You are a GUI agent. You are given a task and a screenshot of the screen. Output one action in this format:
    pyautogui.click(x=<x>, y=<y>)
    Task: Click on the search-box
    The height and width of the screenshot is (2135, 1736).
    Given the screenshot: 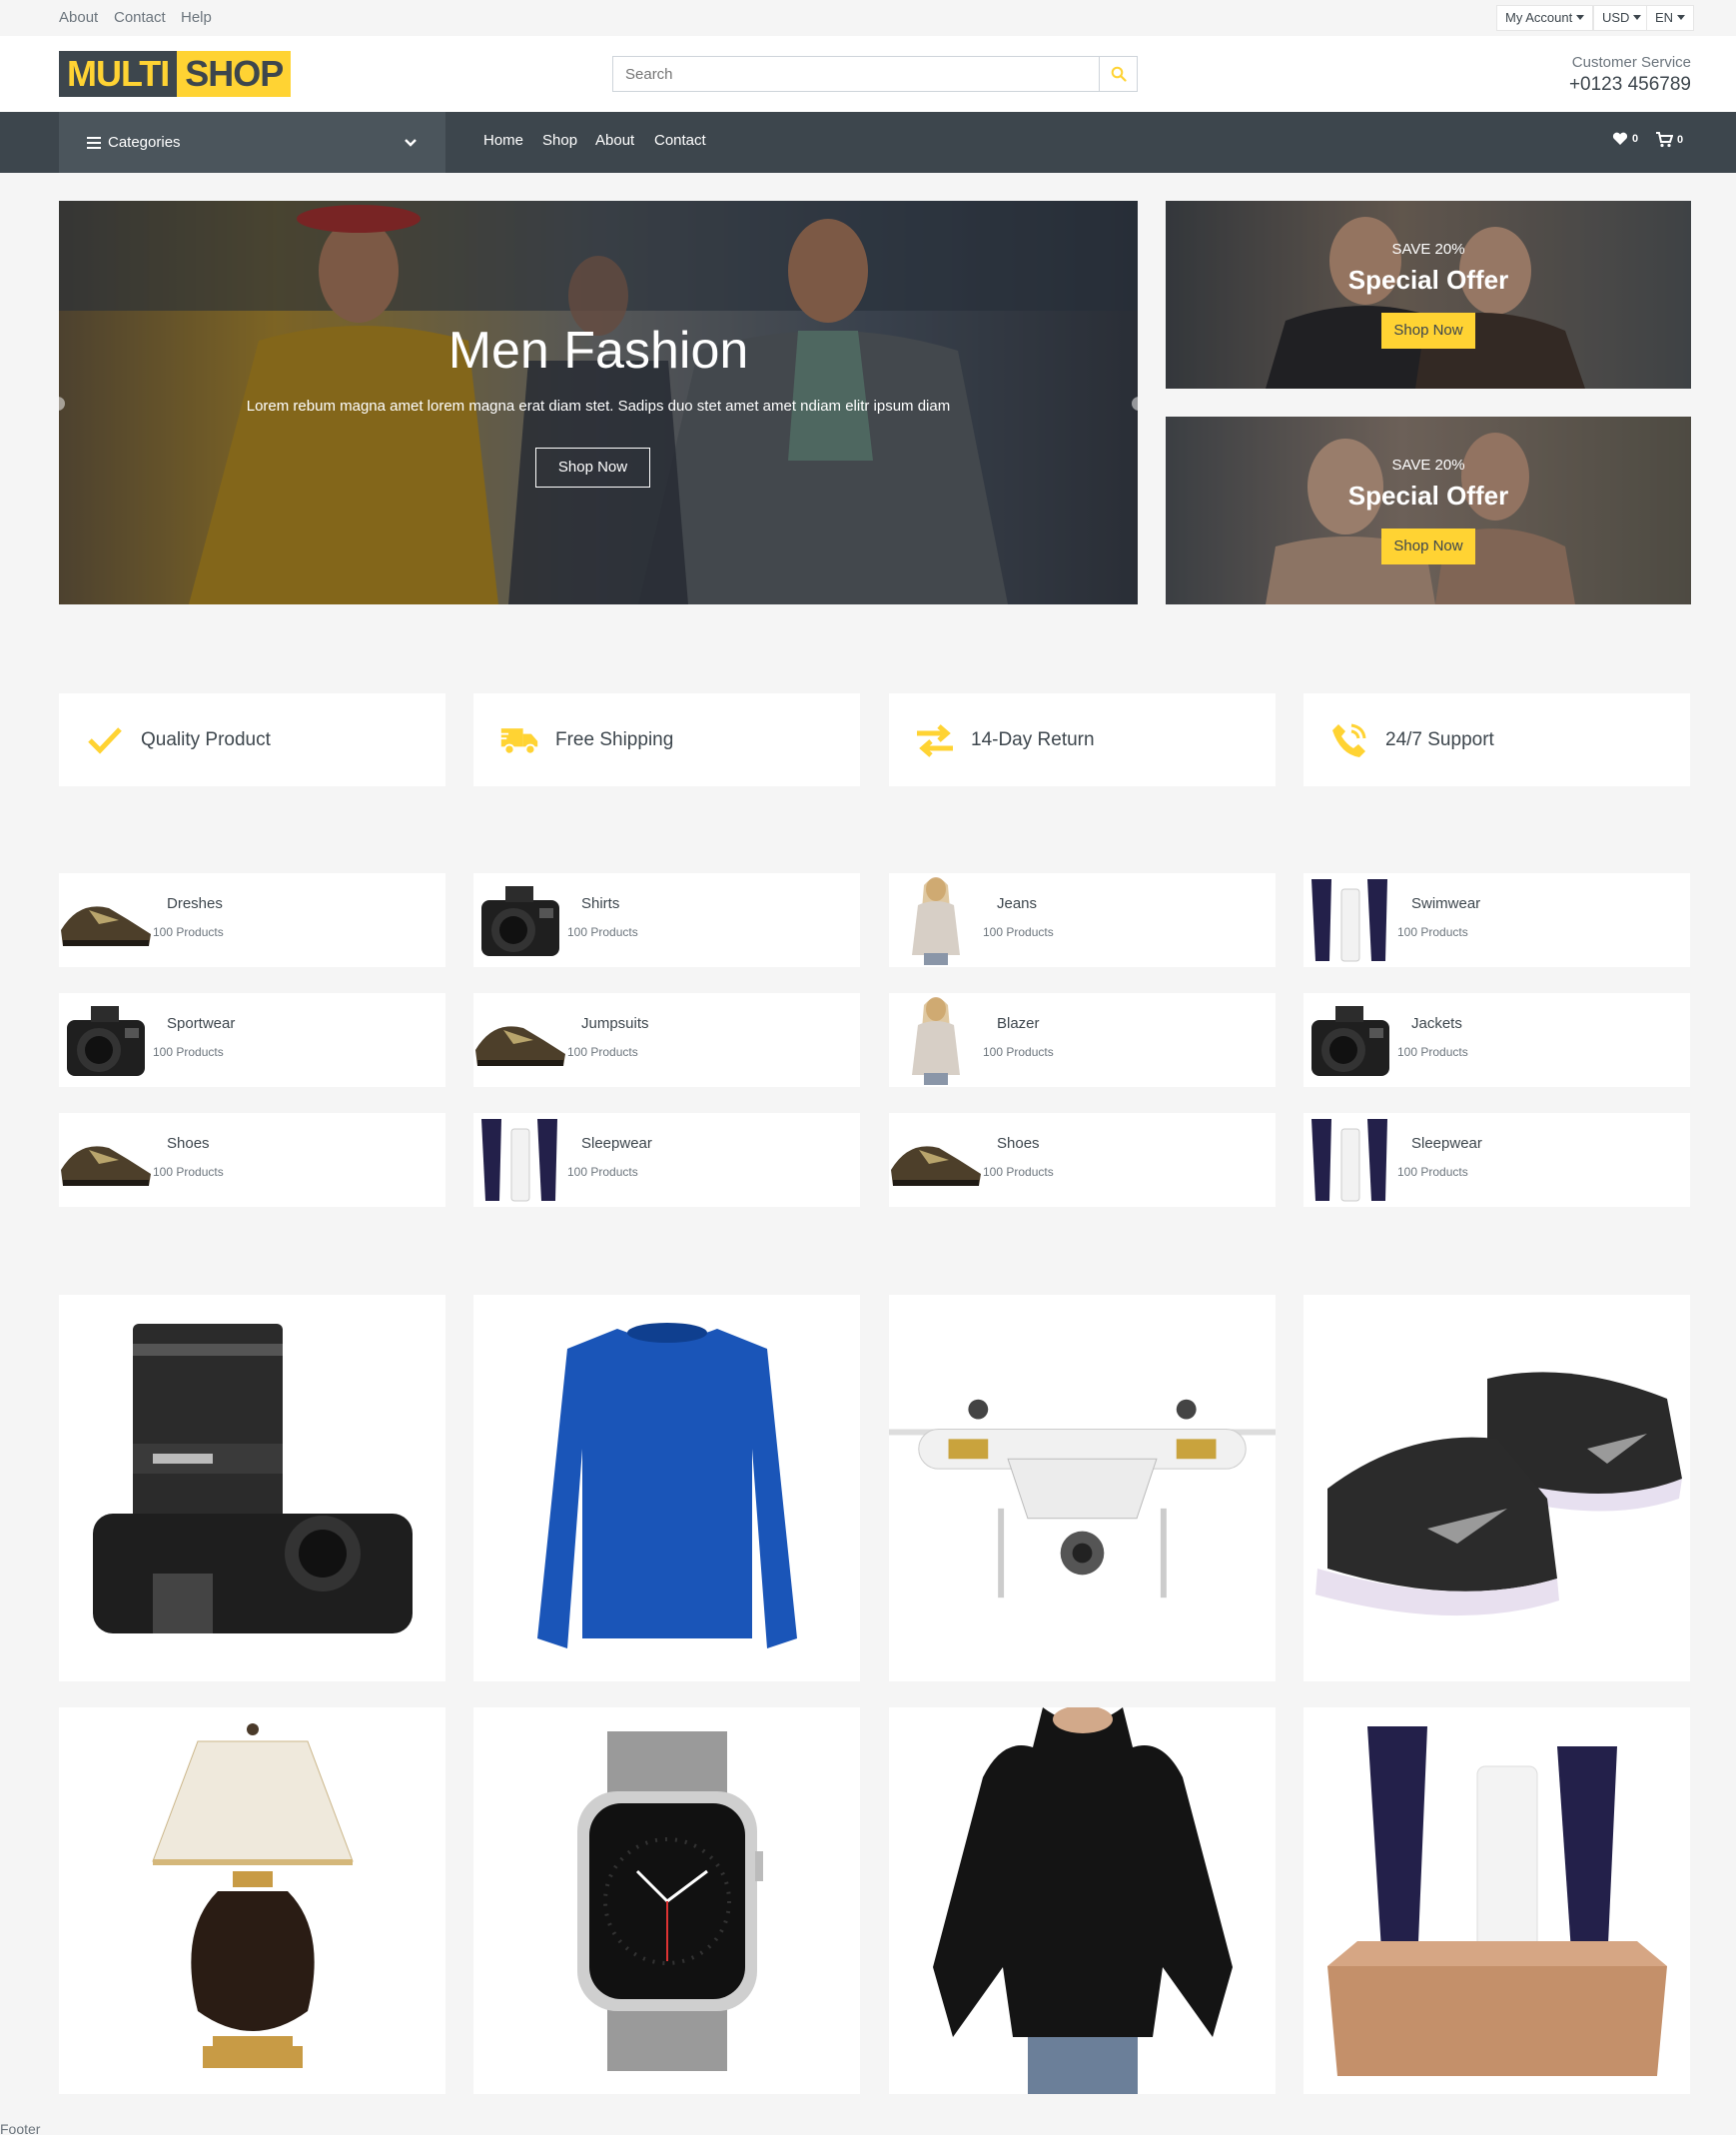 What is the action you would take?
    pyautogui.click(x=875, y=74)
    